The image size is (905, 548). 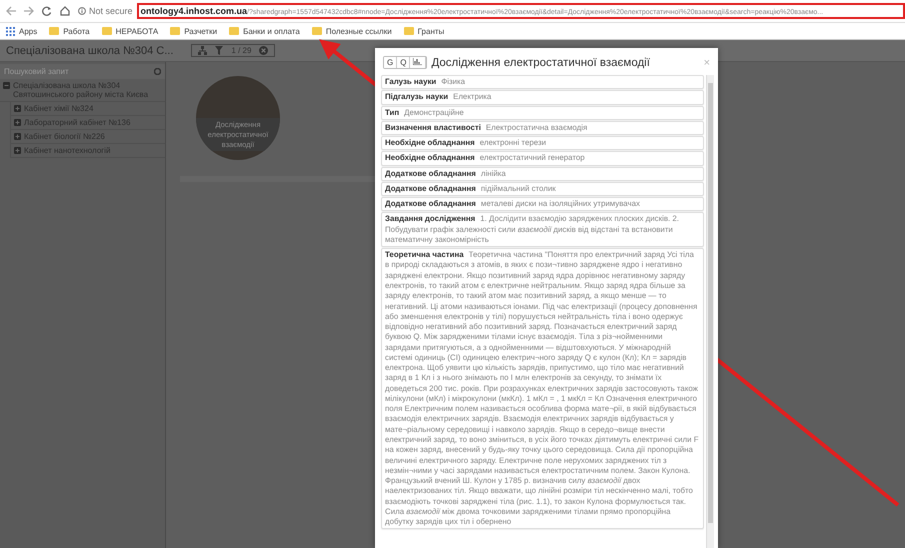 What do you see at coordinates (391, 62) in the screenshot?
I see `toolbar-button: G` at bounding box center [391, 62].